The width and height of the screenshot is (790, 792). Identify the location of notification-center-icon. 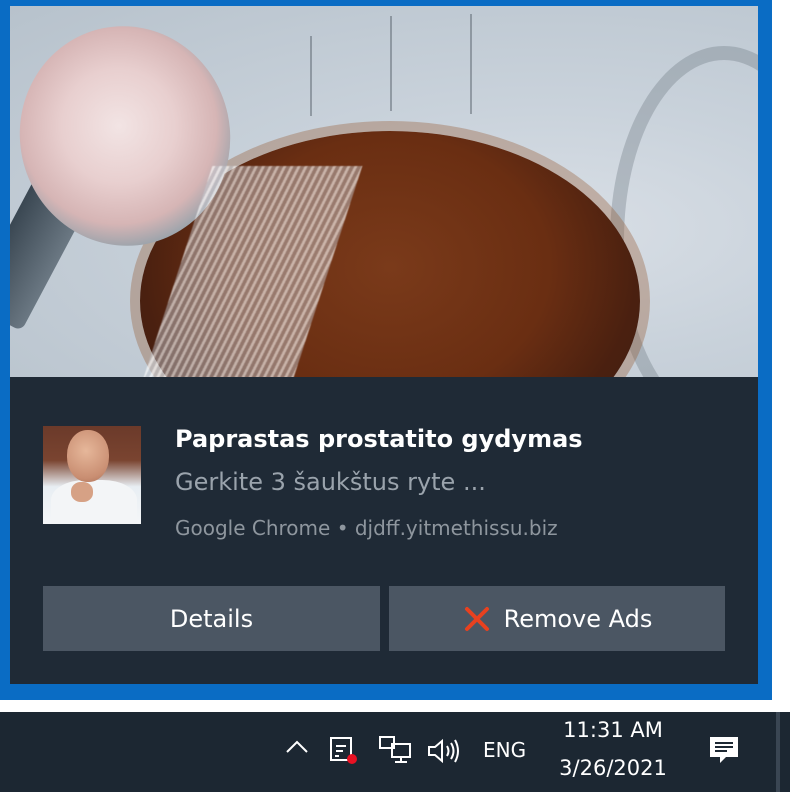
(724, 750).